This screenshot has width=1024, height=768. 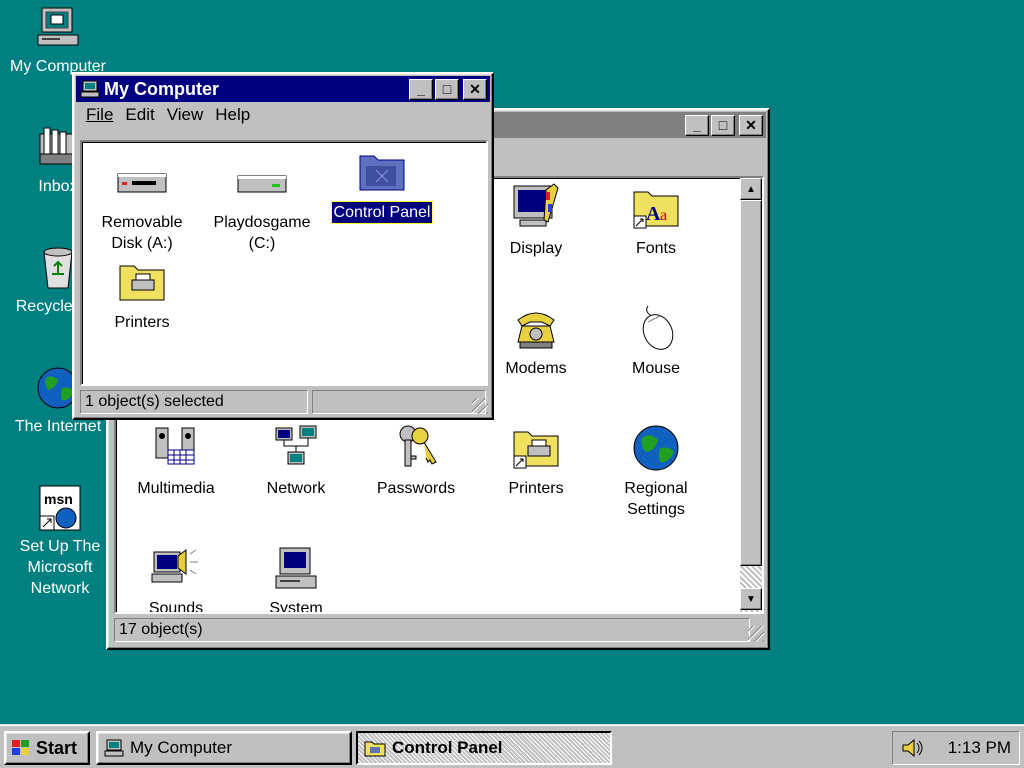 I want to click on windows-logo-icon, so click(x=21, y=748).